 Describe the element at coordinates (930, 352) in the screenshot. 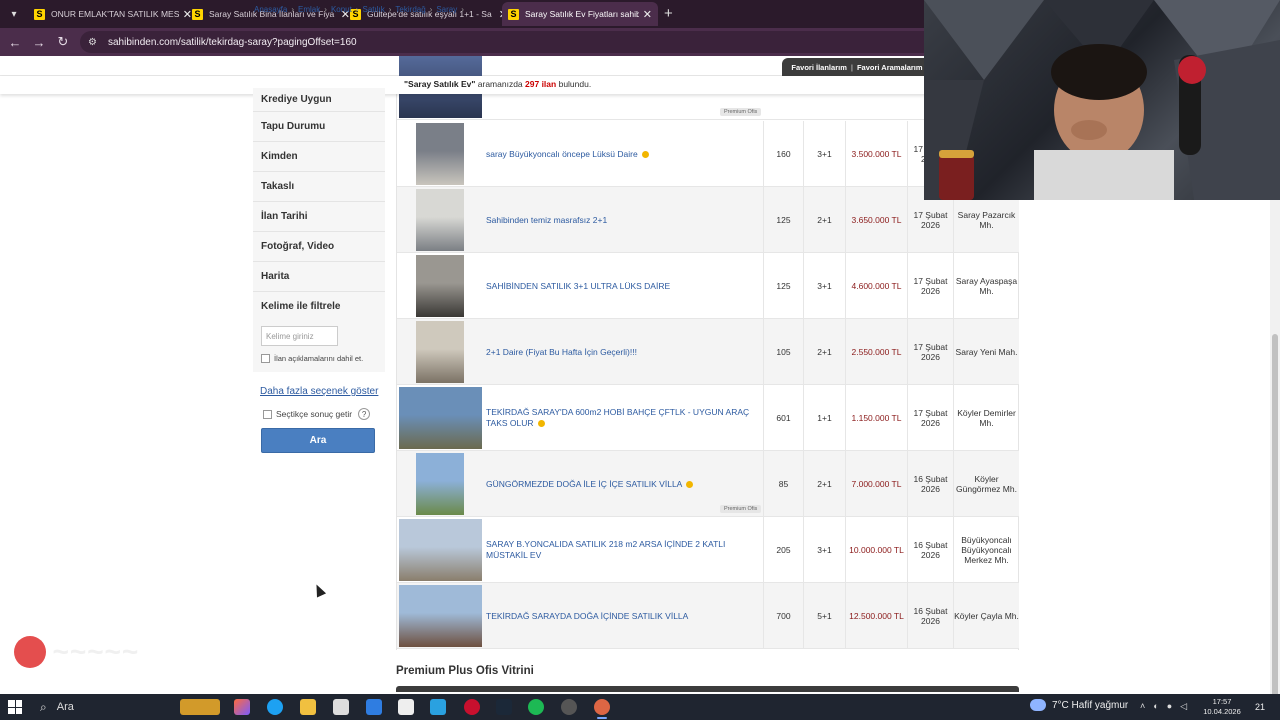

I see `listing-date: 17 Şubat 2026` at that location.